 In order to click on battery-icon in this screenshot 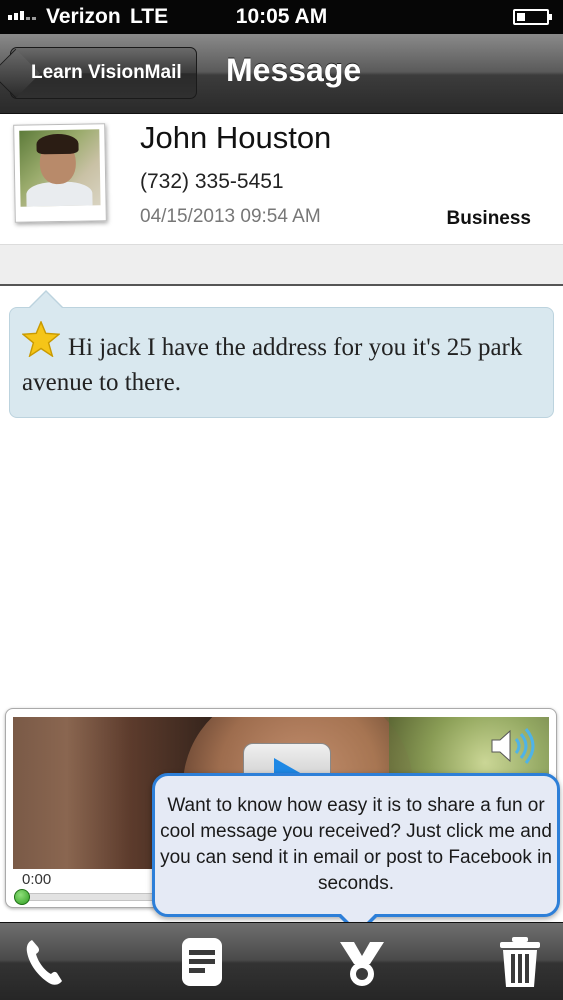, I will do `click(532, 17)`.